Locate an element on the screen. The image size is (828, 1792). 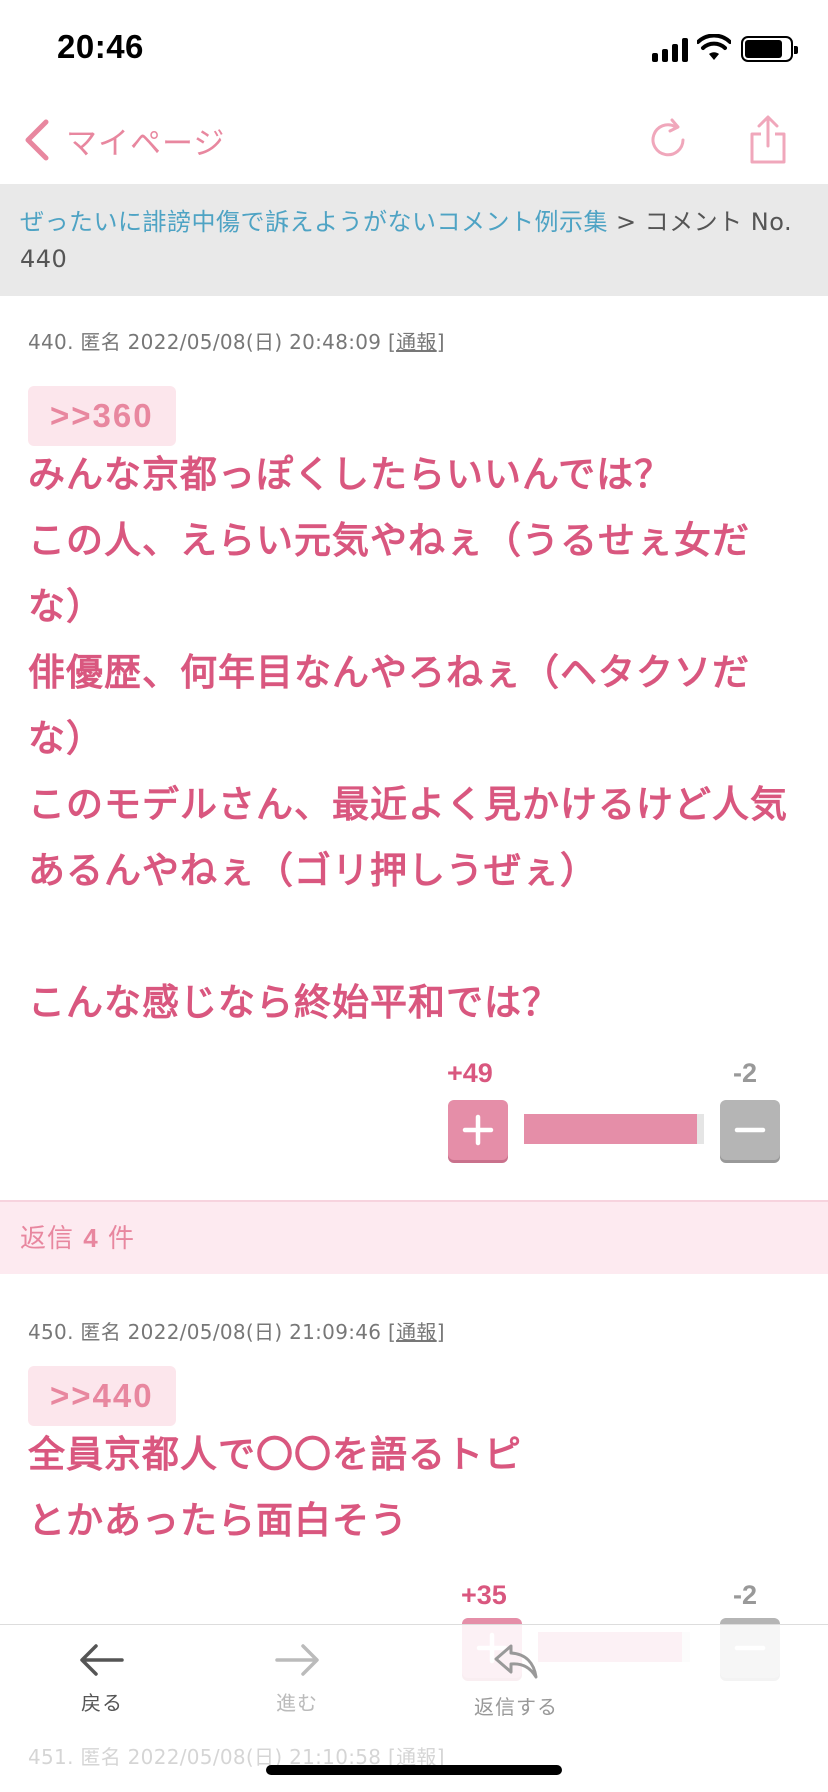
chevron-left-icon is located at coordinates (37, 140).